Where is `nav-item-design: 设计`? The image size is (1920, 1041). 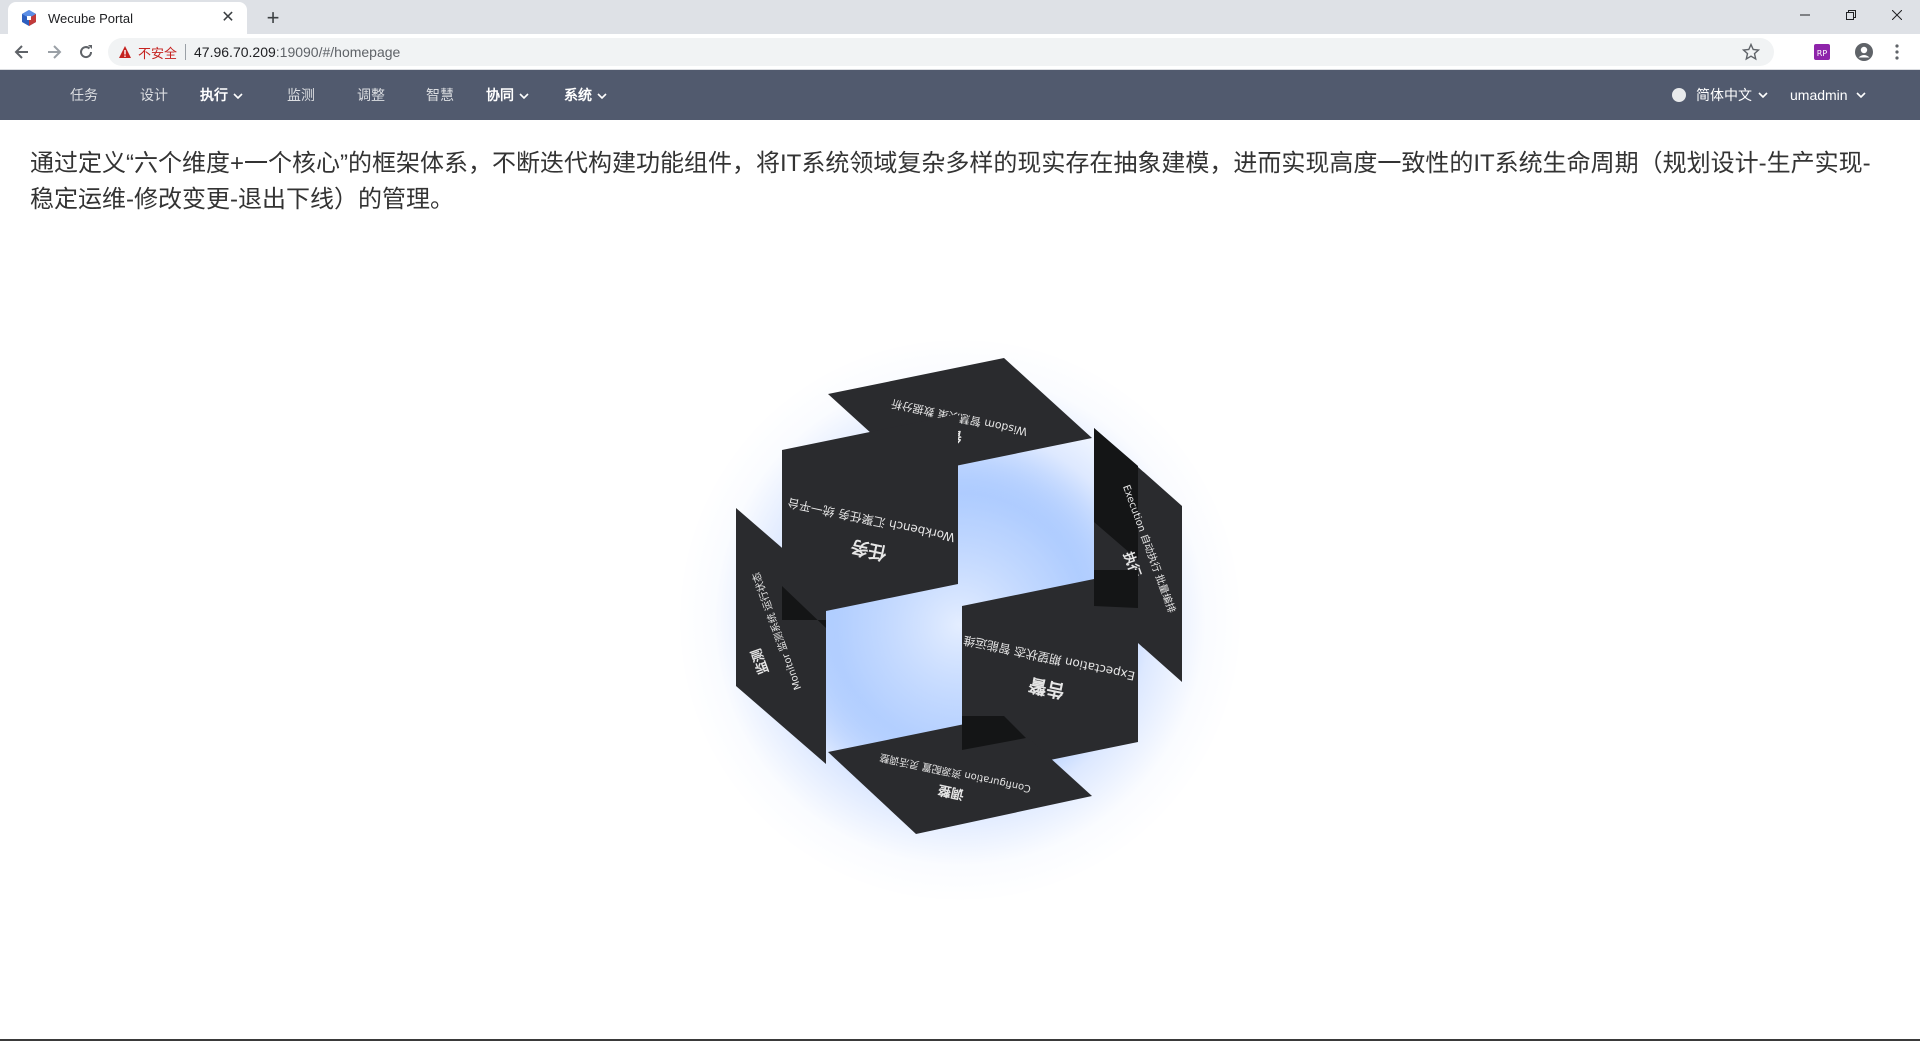
nav-item-design: 设计 is located at coordinates (154, 95).